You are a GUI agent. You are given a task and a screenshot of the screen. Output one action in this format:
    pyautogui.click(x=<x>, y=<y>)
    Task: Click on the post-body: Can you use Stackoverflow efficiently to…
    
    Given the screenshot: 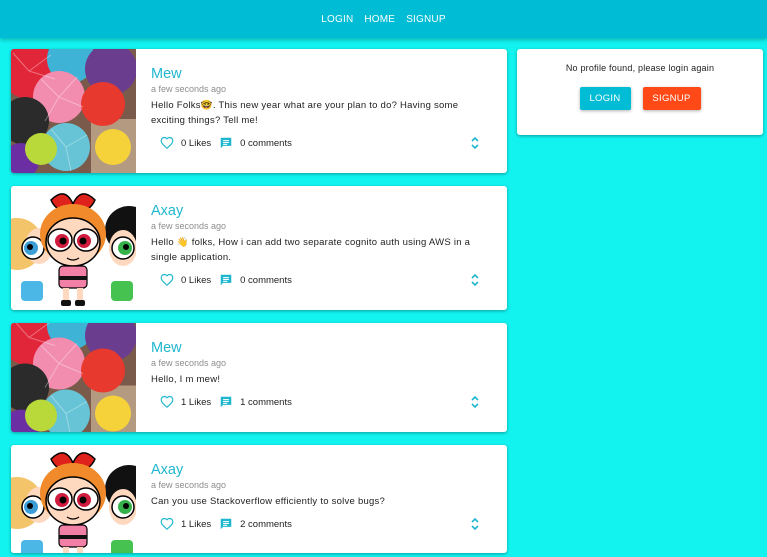 What is the action you would take?
    pyautogui.click(x=268, y=501)
    